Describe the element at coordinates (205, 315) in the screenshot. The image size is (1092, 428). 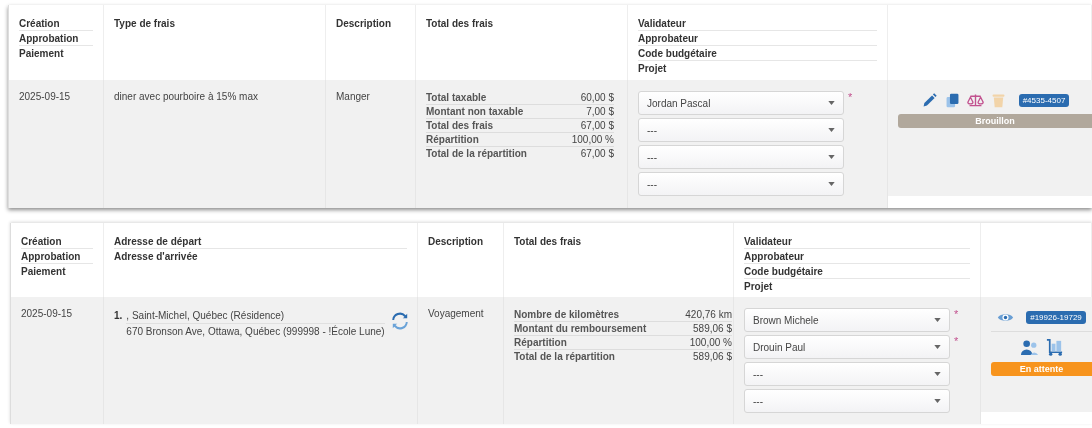
I see `start-address: , Saint-Michel, Québec (Résidence)` at that location.